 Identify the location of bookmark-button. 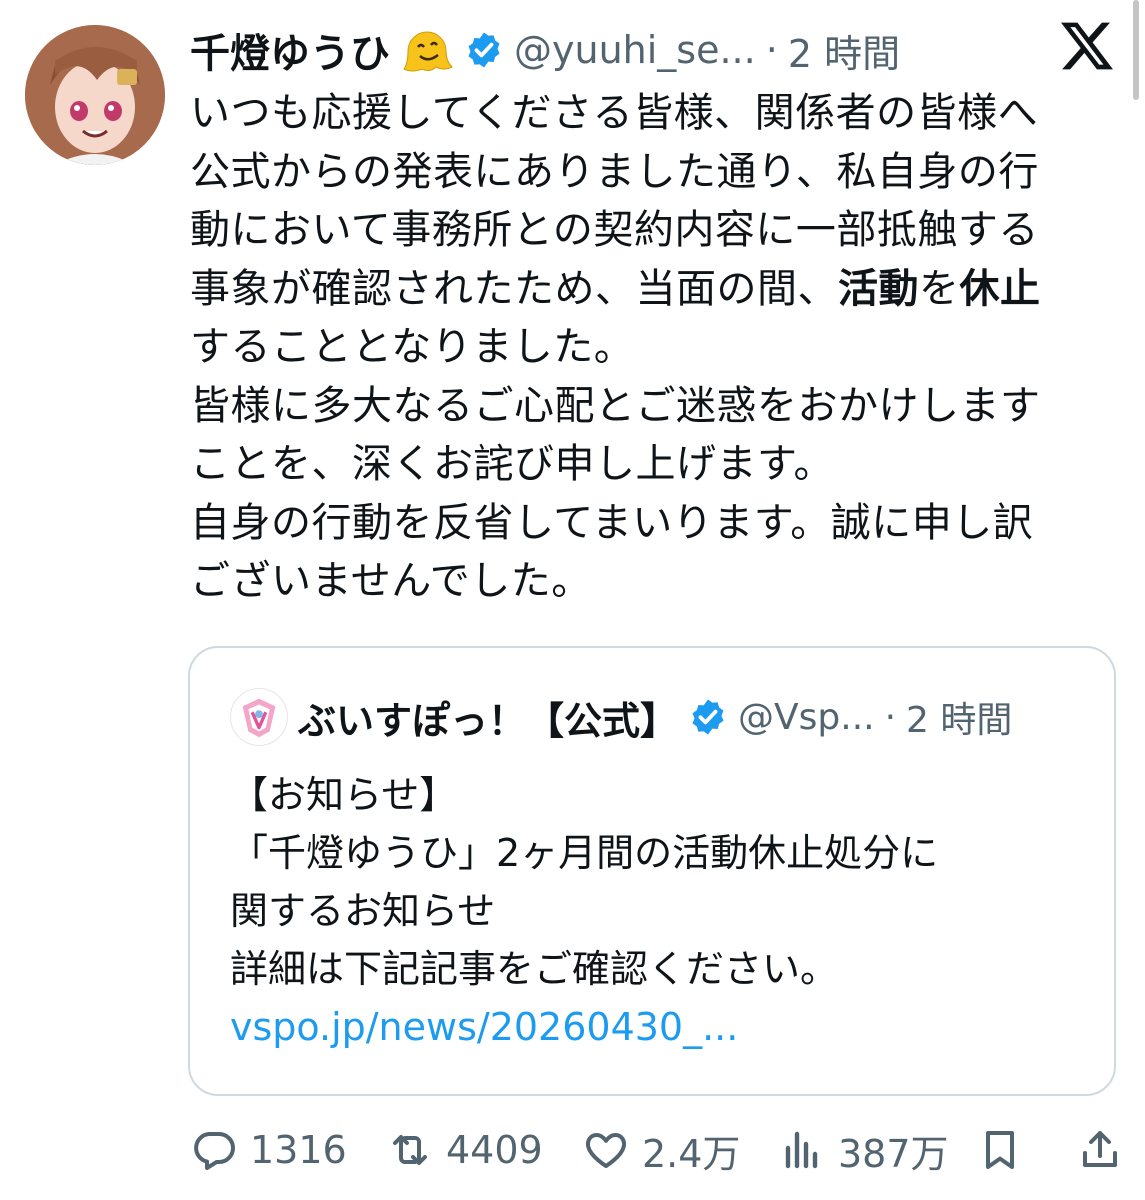
(1000, 1150).